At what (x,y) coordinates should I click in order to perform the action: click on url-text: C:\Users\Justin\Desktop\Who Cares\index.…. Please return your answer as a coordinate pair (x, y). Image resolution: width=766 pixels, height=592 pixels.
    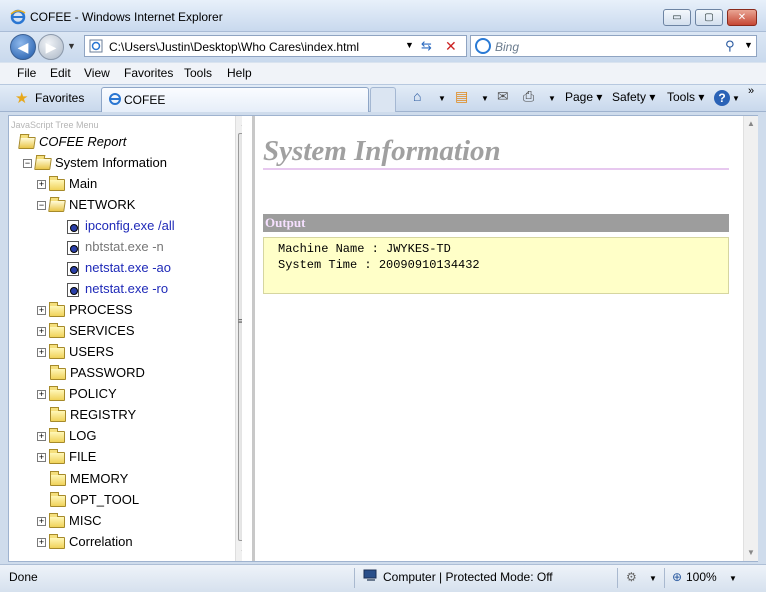
    Looking at the image, I should click on (234, 47).